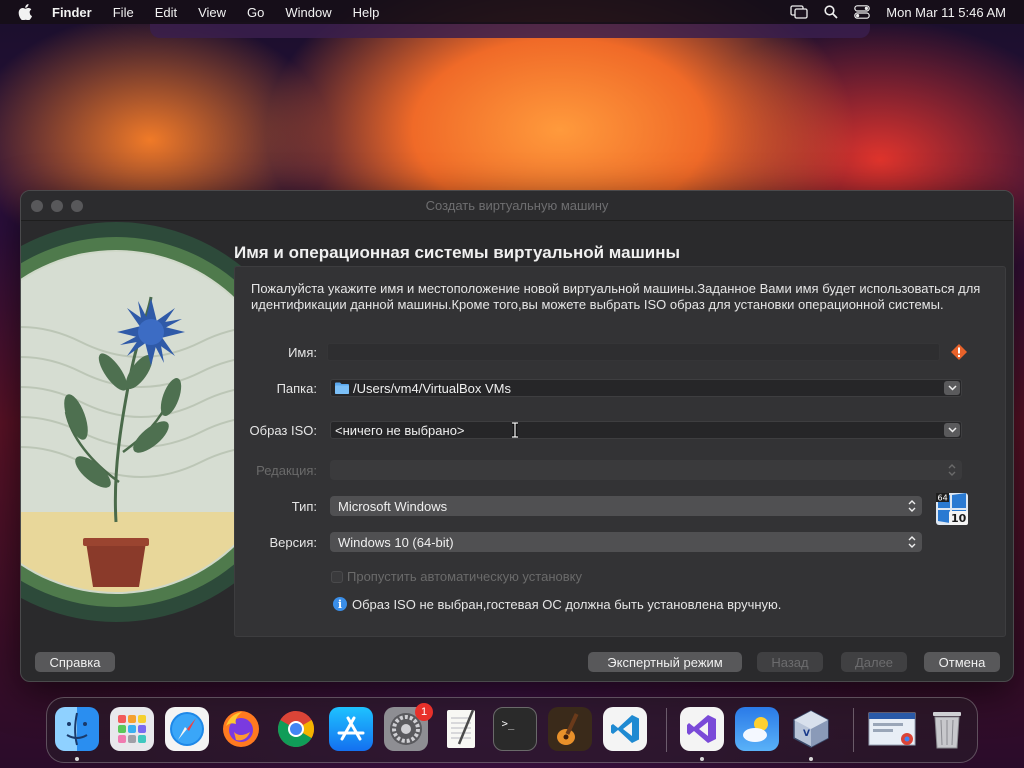 This screenshot has height=768, width=1024. Describe the element at coordinates (166, 12) in the screenshot. I see `menu-edit: Edit` at that location.